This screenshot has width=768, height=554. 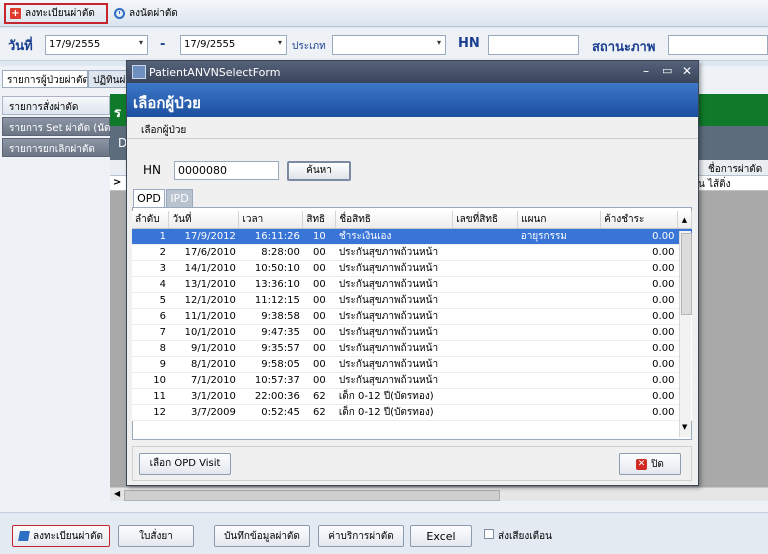 What do you see at coordinates (203, 268) in the screenshot?
I see `cell-date: 14/1/2010` at bounding box center [203, 268].